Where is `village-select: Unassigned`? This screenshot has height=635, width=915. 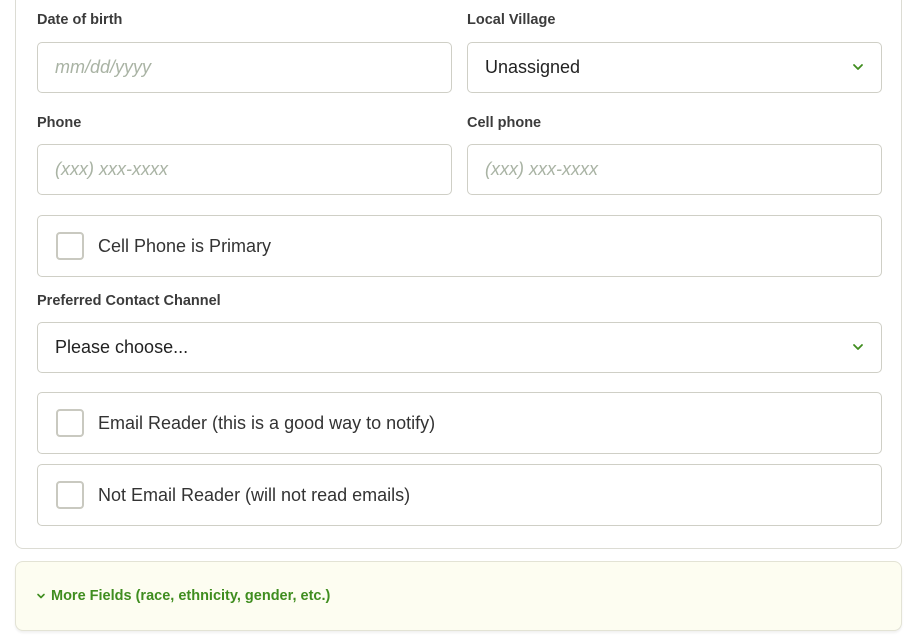 village-select: Unassigned is located at coordinates (674, 67).